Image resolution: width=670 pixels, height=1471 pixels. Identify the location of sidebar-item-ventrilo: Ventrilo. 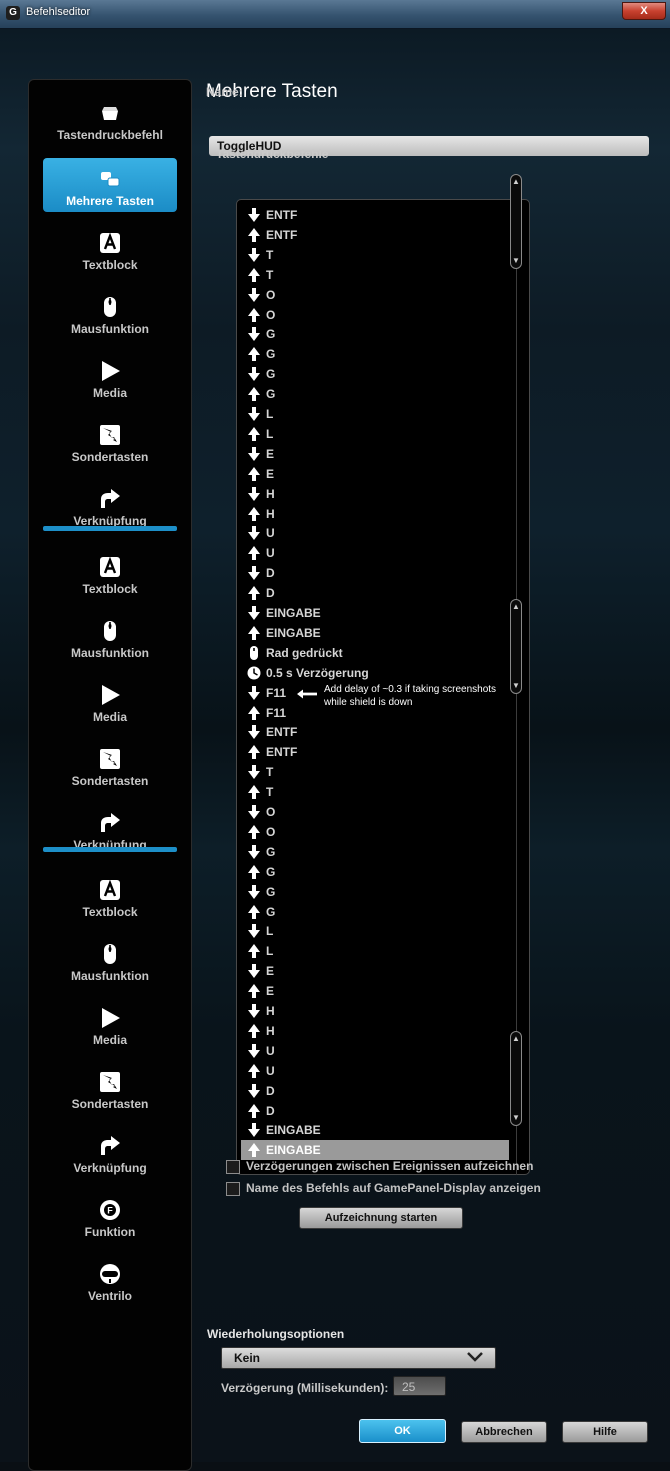
(110, 1280).